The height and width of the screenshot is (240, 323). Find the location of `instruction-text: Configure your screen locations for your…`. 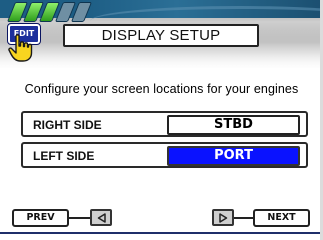

instruction-text: Configure your screen locations for your… is located at coordinates (161, 89).